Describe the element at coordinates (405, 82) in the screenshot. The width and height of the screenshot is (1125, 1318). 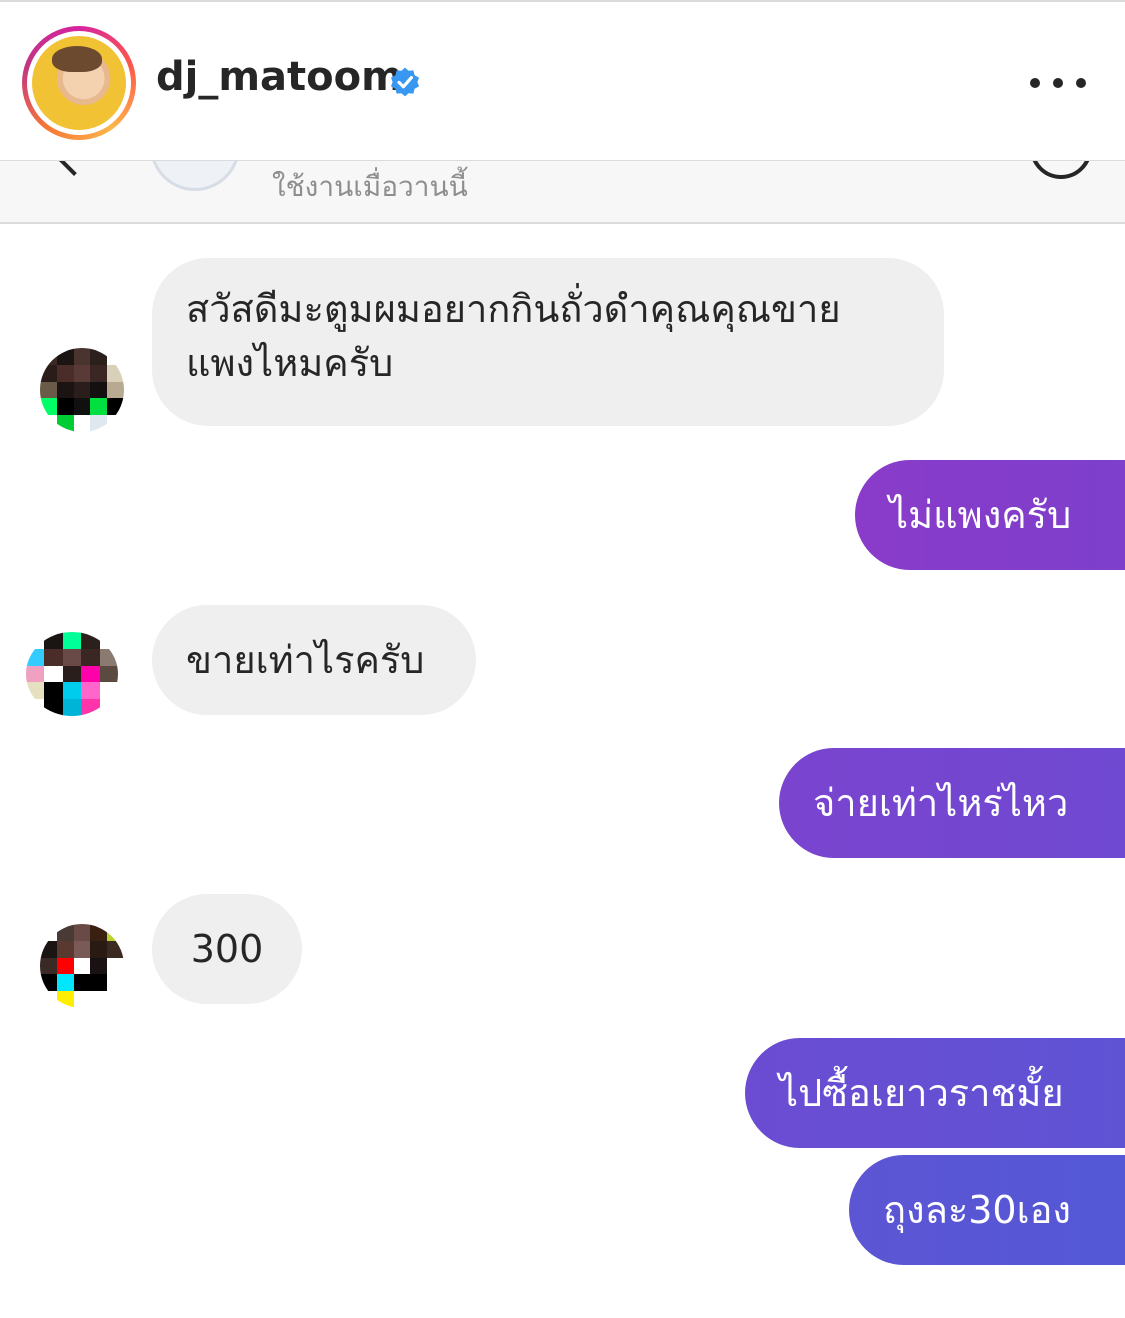
I see `verified-badge-icon` at that location.